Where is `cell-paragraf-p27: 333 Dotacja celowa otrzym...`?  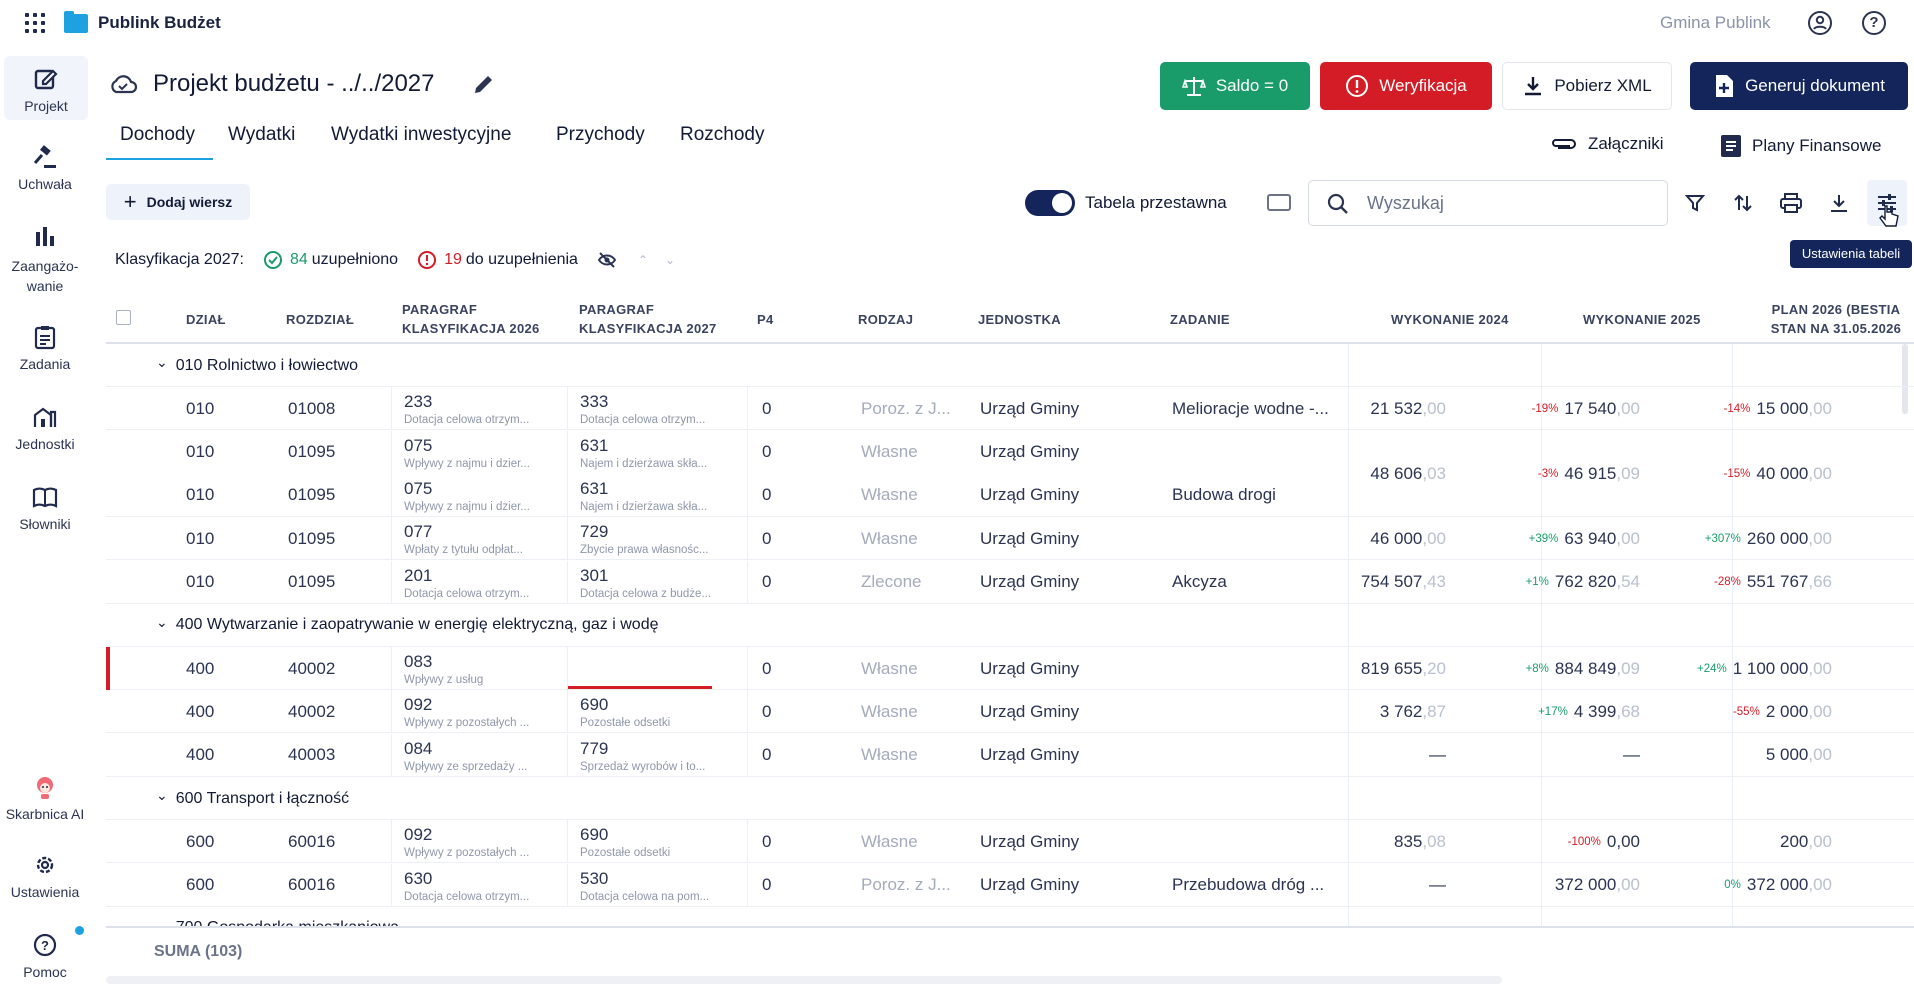
cell-paragraf-p27: 333 Dotacja celowa otrzym... is located at coordinates (657, 409).